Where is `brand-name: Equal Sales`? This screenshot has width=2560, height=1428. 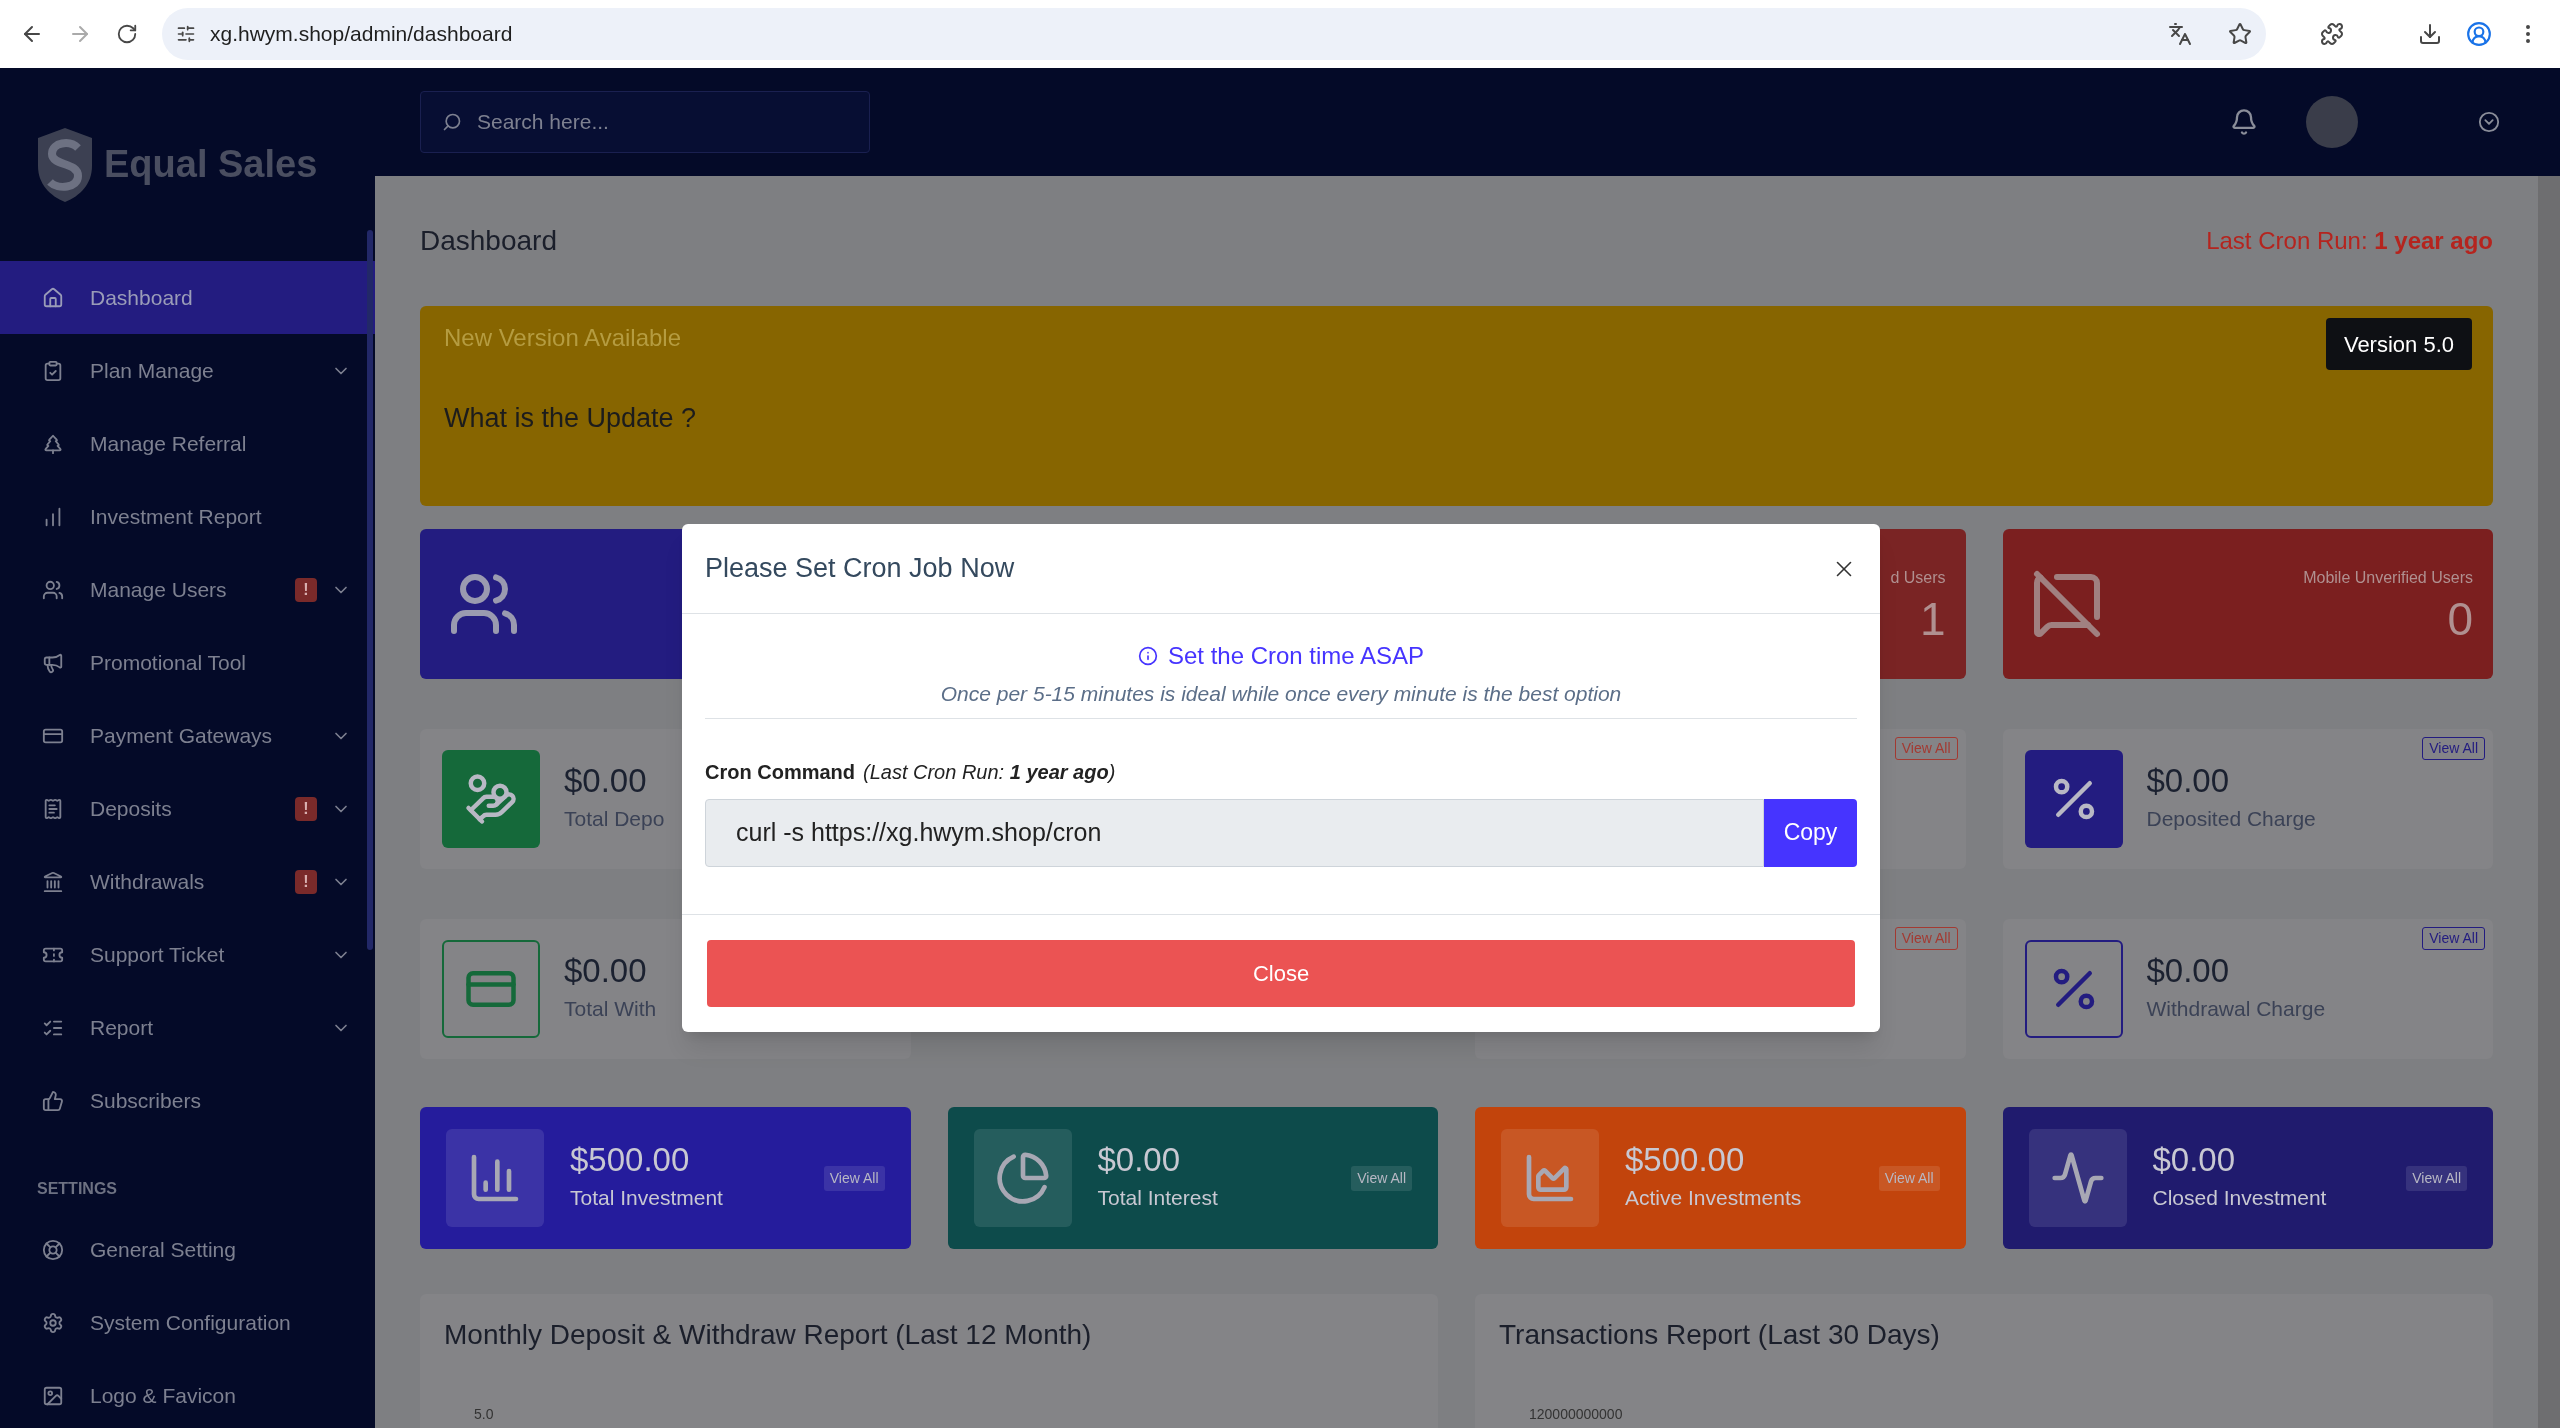
brand-name: Equal Sales is located at coordinates (211, 164).